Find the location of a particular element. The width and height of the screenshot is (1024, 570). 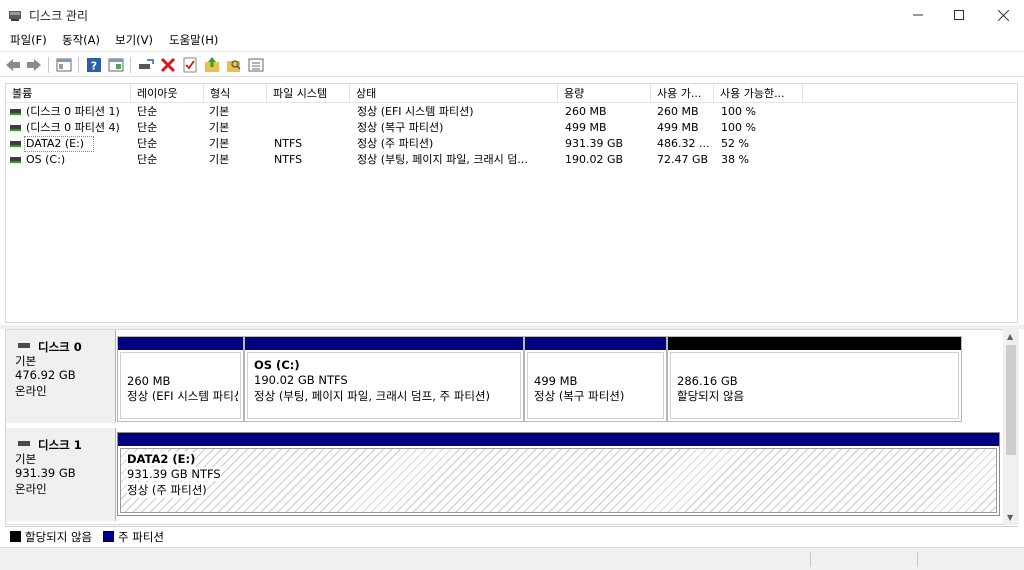

maximize-button is located at coordinates (959, 15).